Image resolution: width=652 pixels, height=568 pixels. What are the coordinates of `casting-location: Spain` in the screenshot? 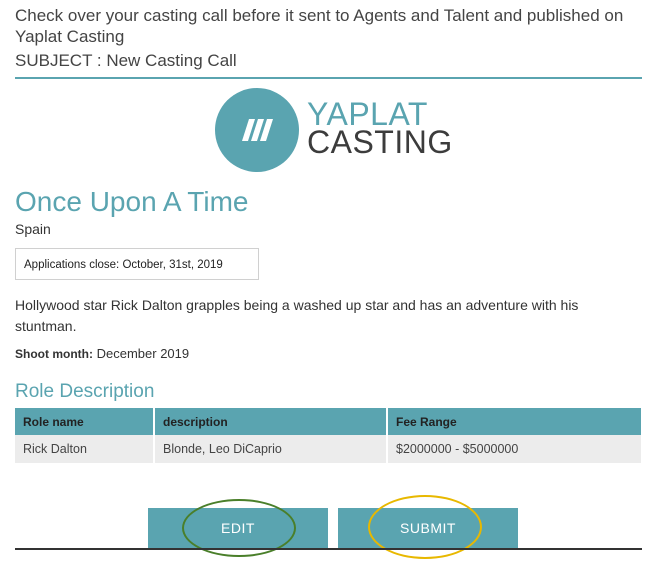 It's located at (33, 229).